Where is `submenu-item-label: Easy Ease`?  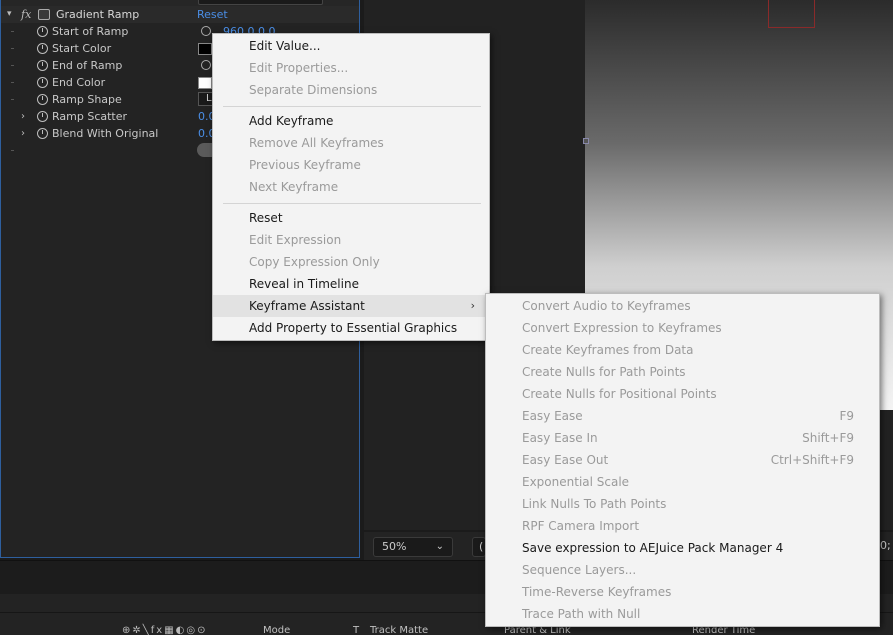
submenu-item-label: Easy Ease is located at coordinates (552, 416).